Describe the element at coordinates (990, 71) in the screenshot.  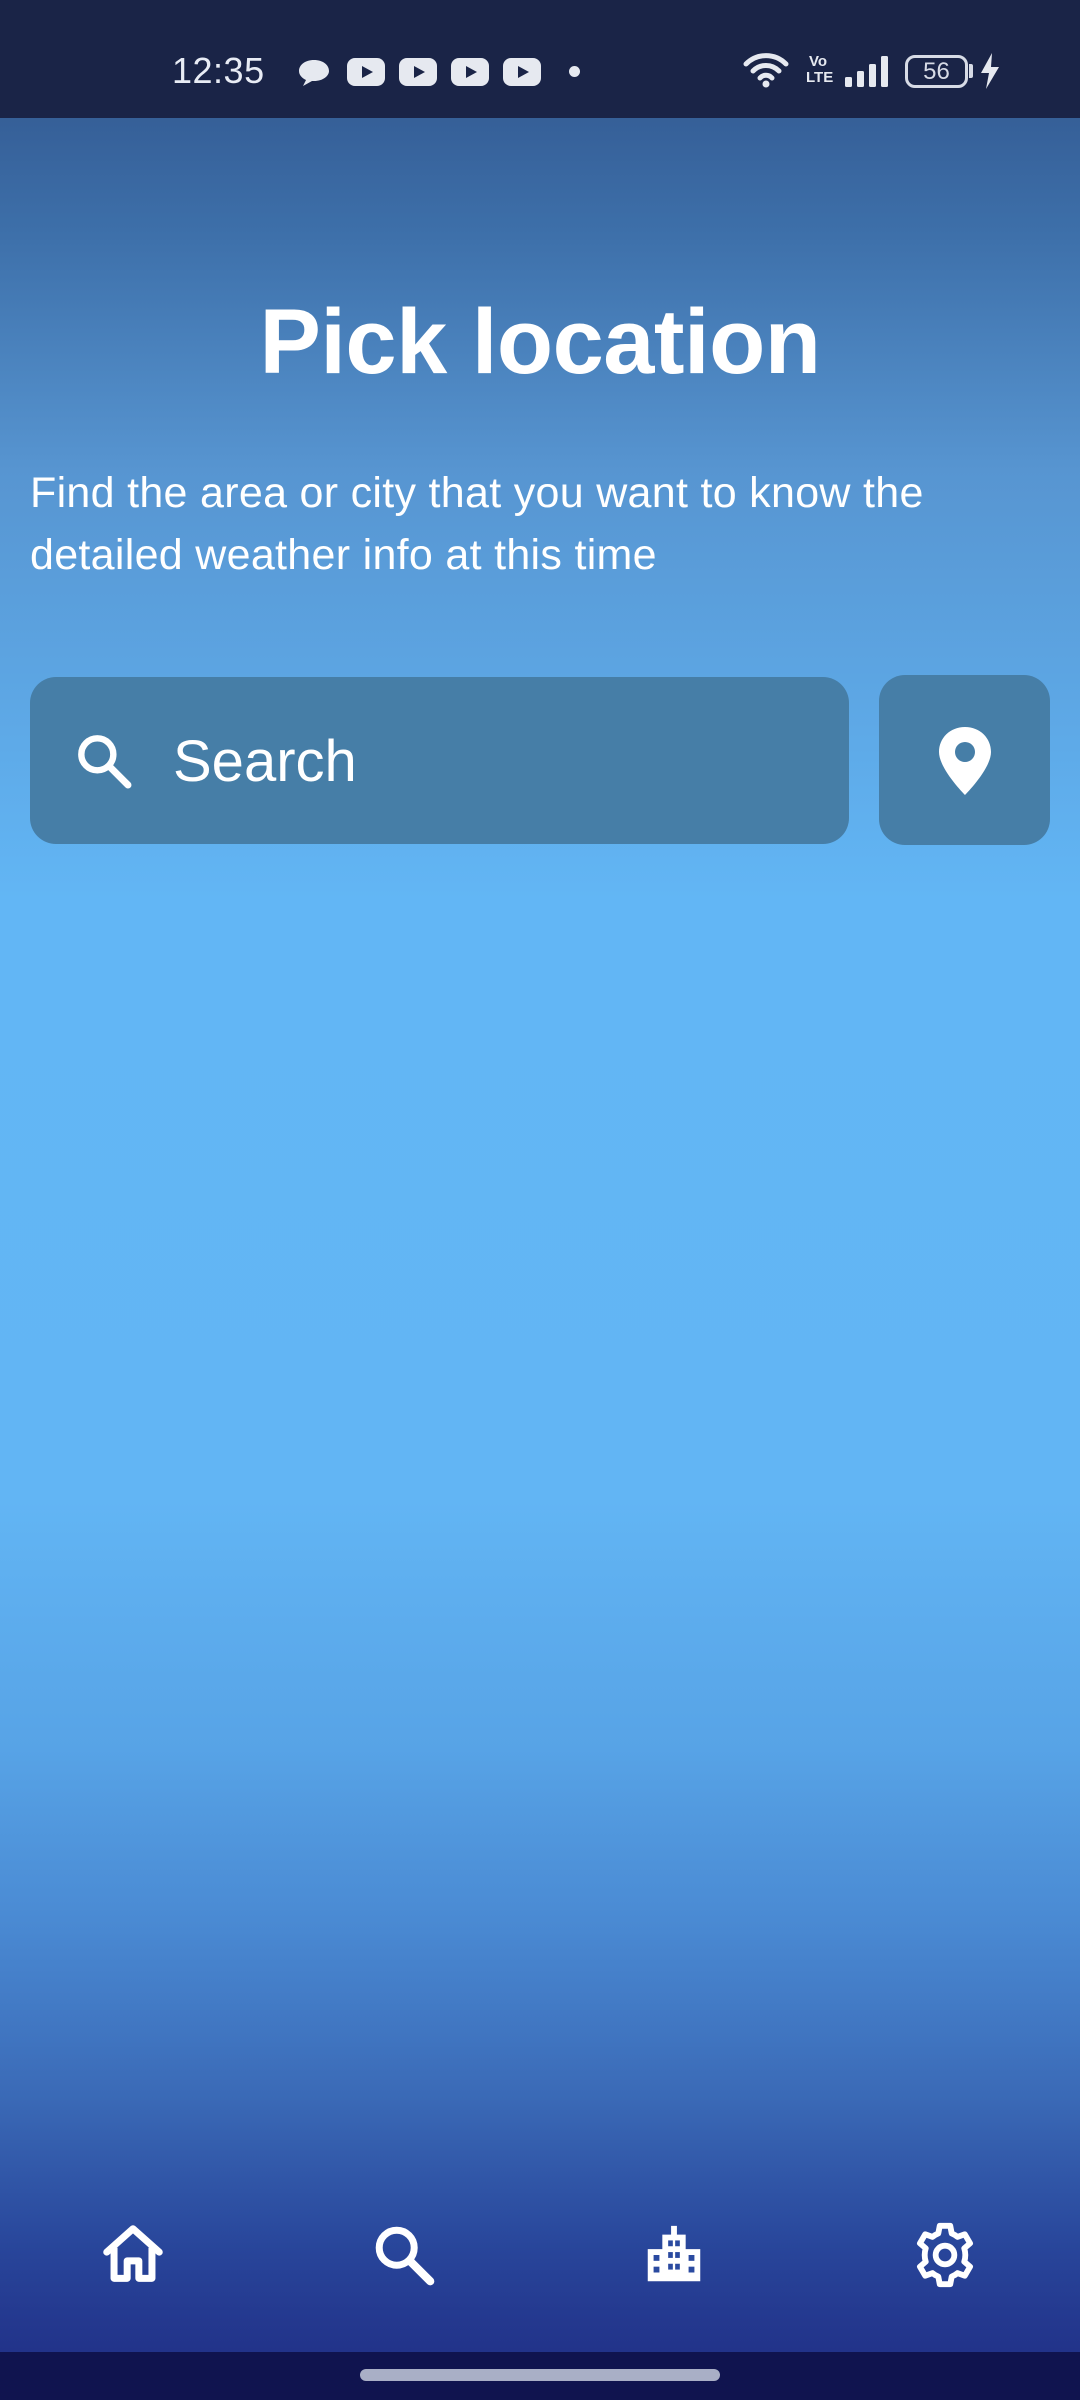
I see `charging-icon` at that location.